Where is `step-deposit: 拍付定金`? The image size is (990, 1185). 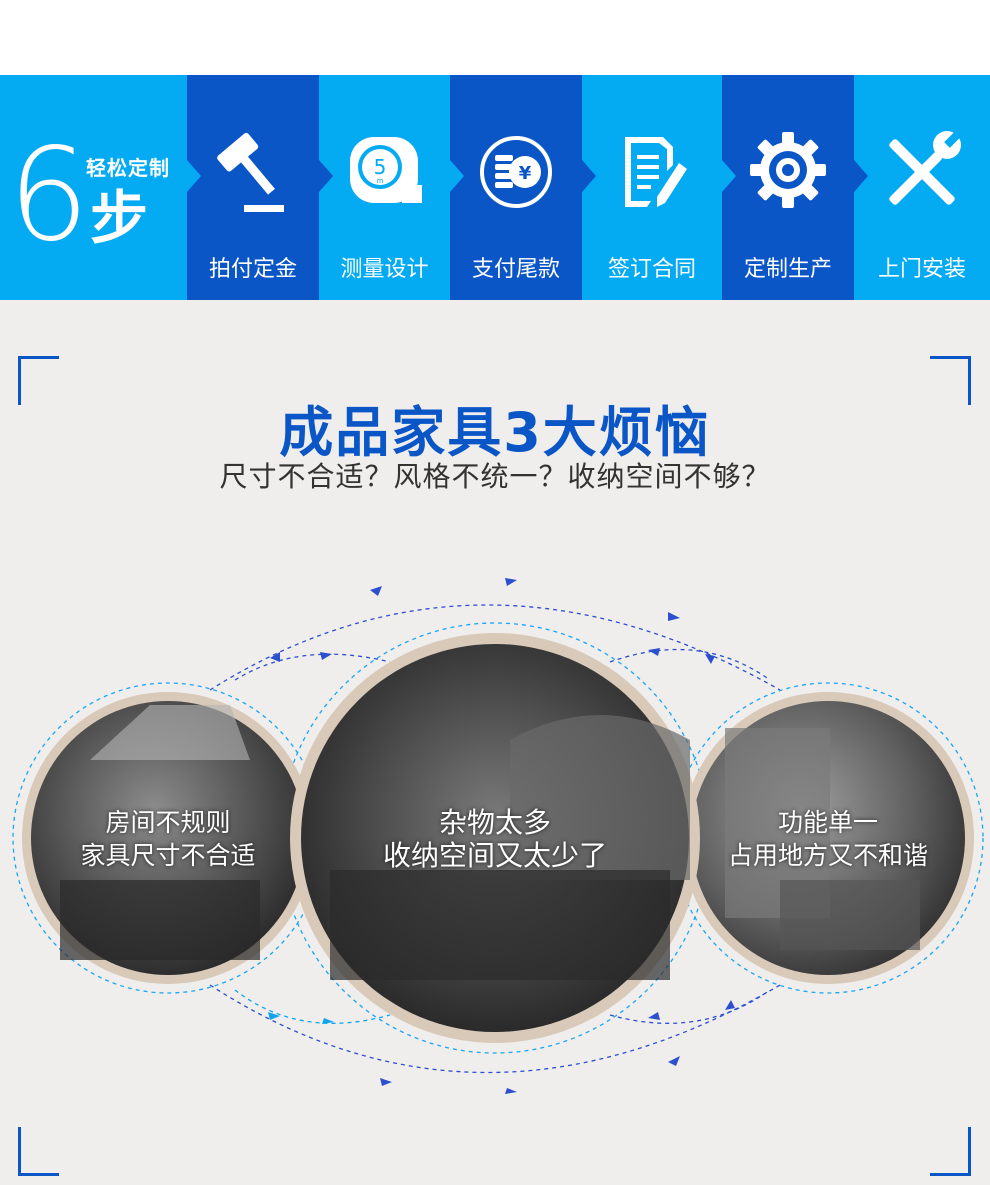
step-deposit: 拍付定金 is located at coordinates (253, 187).